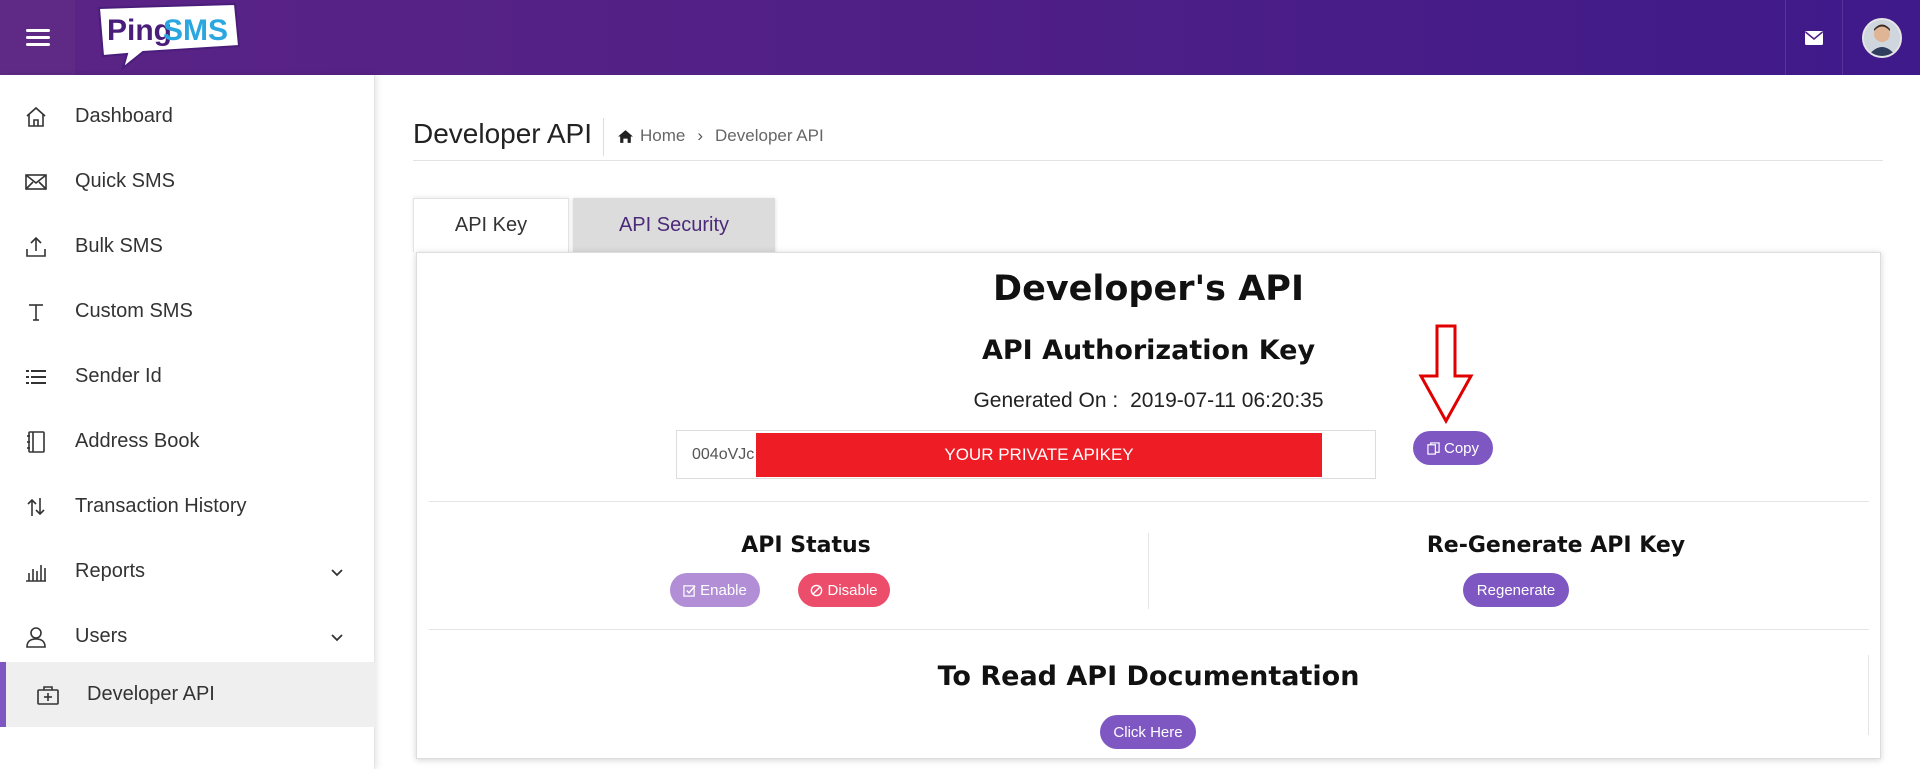 The width and height of the screenshot is (1920, 769). What do you see at coordinates (36, 377) in the screenshot?
I see `list-icon` at bounding box center [36, 377].